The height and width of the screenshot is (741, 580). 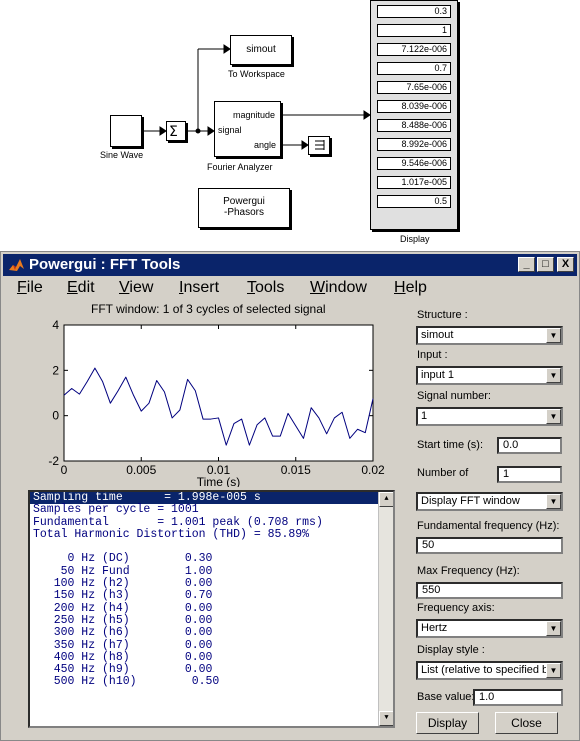 What do you see at coordinates (211, 509) in the screenshot?
I see `listing-line: Samples per cycle = 1001` at bounding box center [211, 509].